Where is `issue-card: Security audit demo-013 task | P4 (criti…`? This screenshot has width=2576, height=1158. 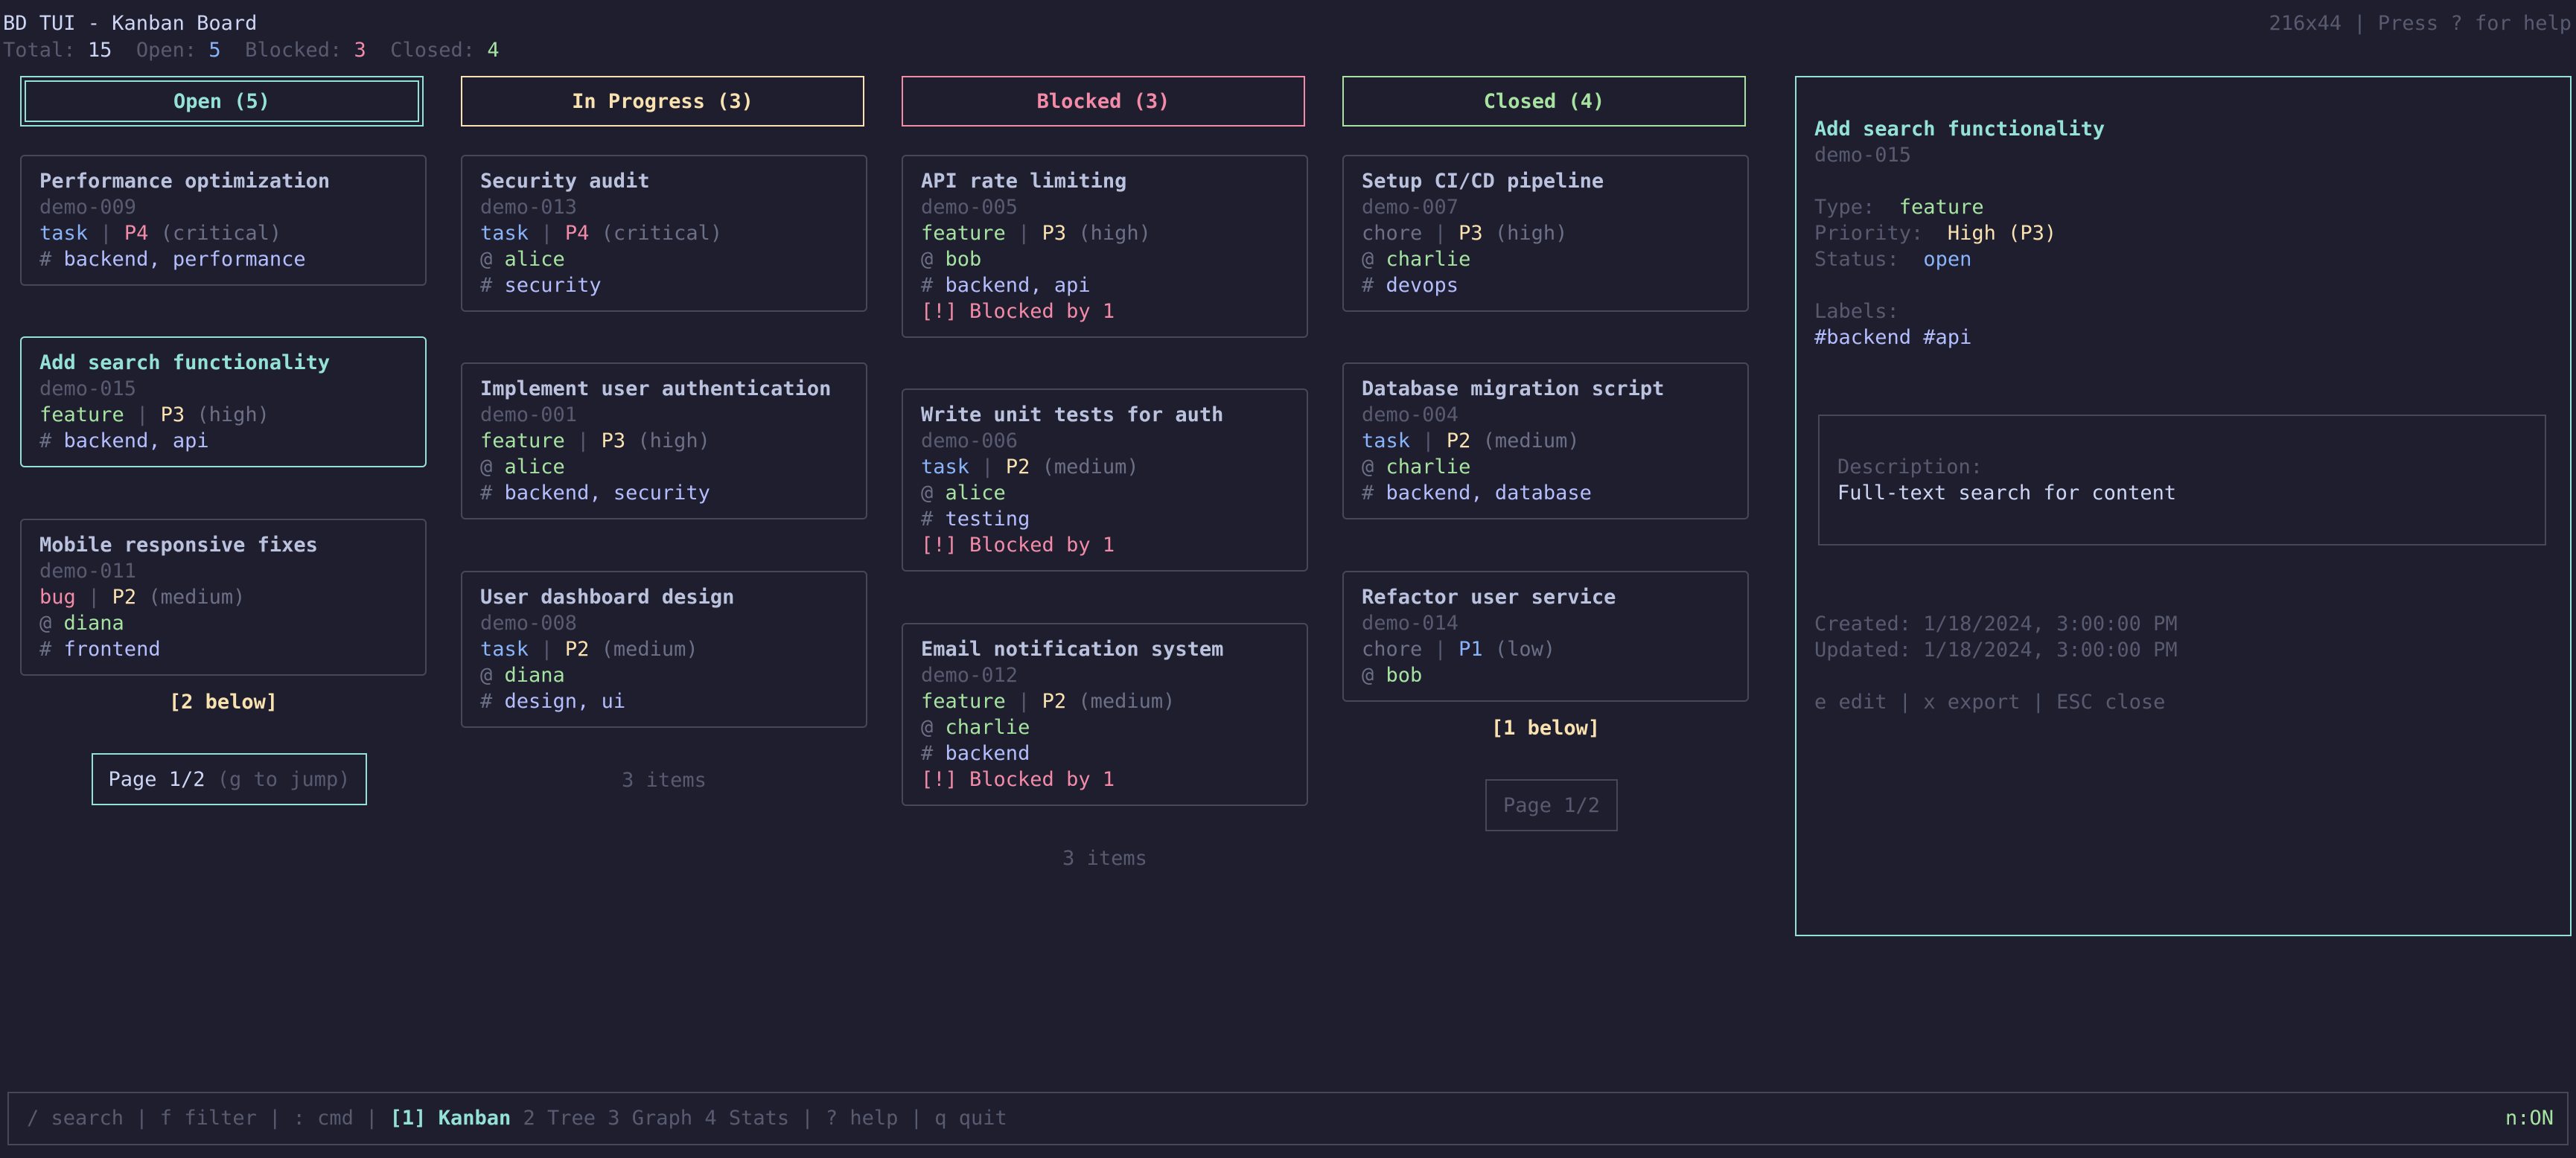
issue-card: Security audit demo-013 task | P4 (criti… is located at coordinates (664, 233).